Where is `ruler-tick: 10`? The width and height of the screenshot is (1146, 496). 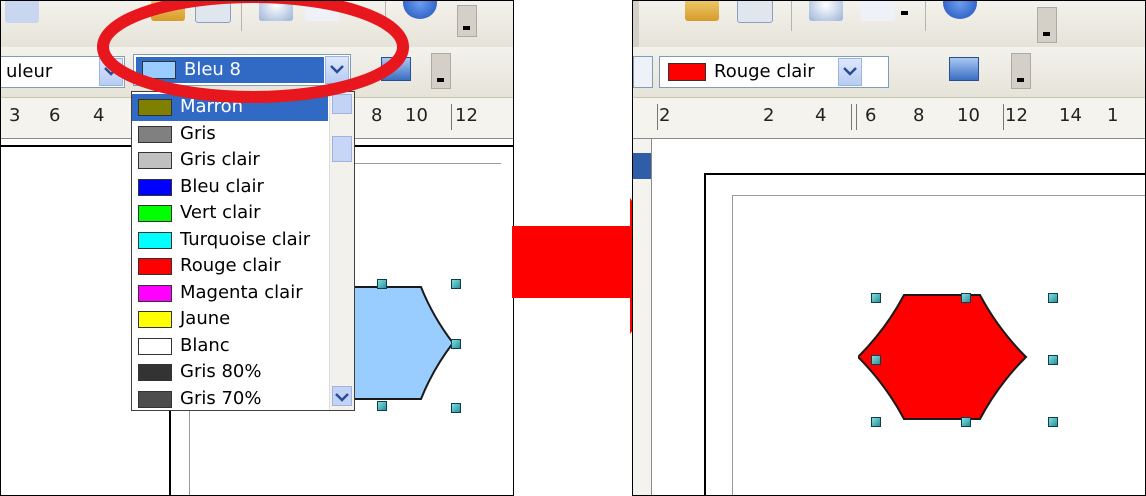 ruler-tick: 10 is located at coordinates (968, 115).